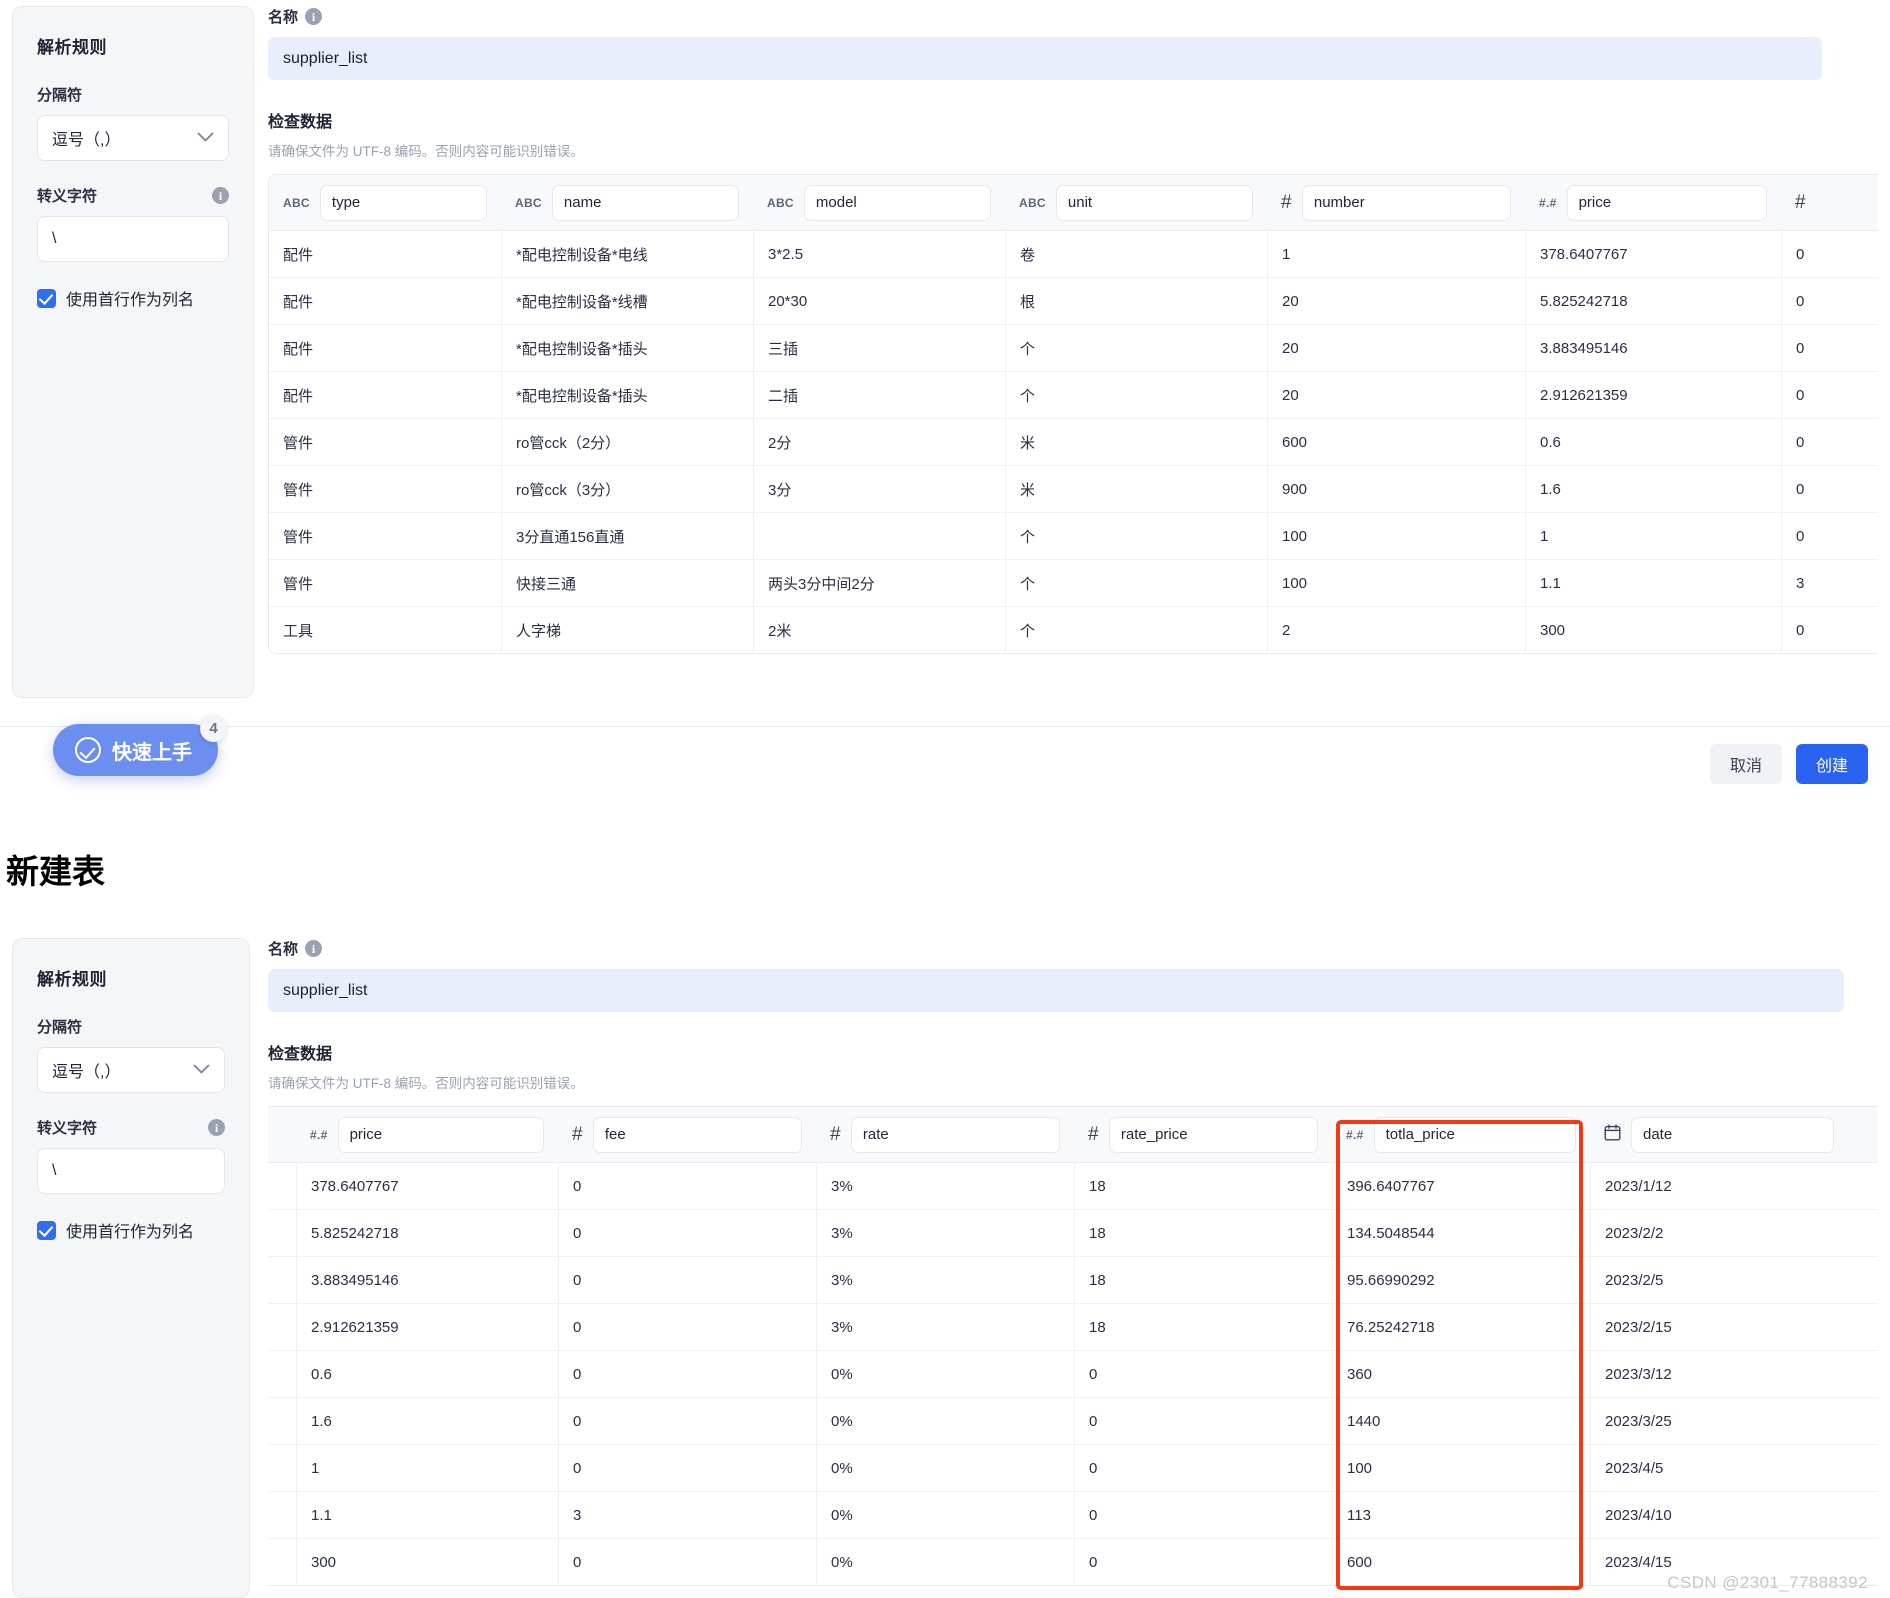 The width and height of the screenshot is (1890, 1598). I want to click on table-cell: 2分, so click(879, 442).